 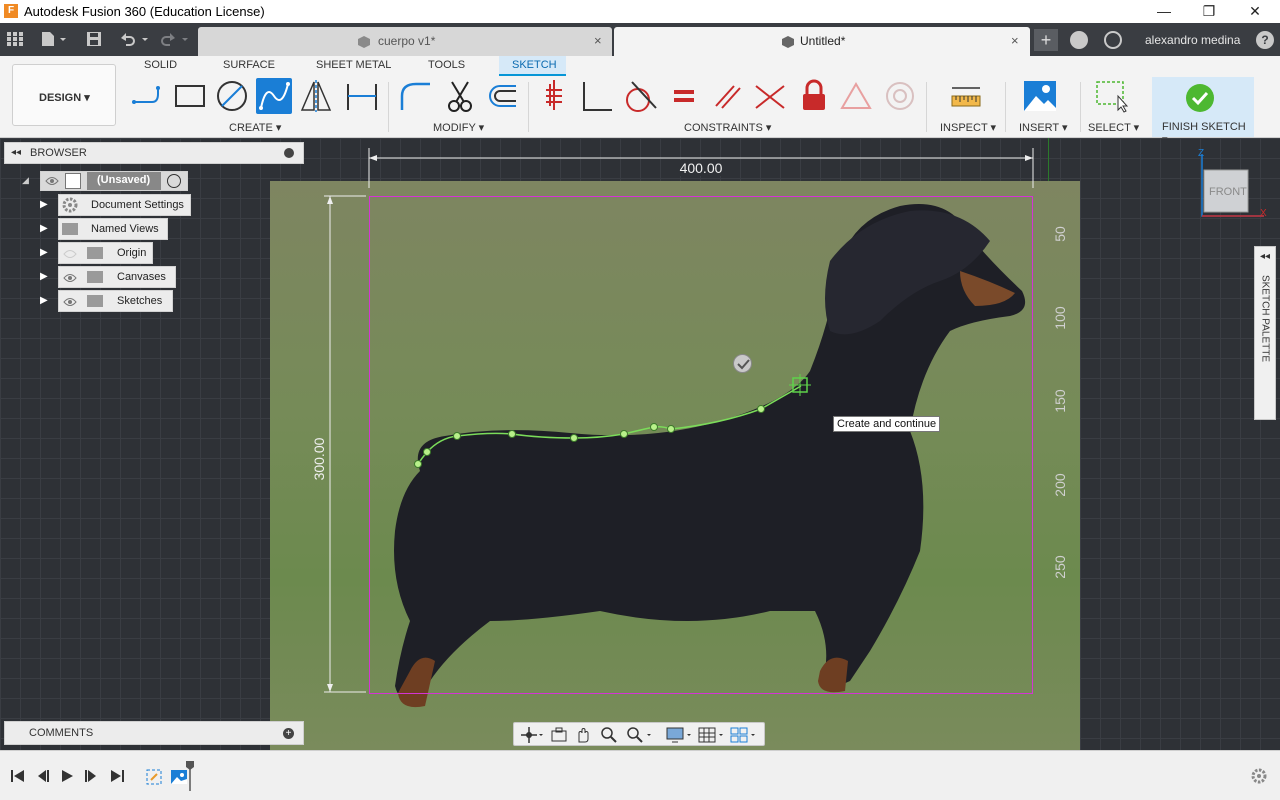 What do you see at coordinates (680, 735) in the screenshot?
I see `display-settings-icon` at bounding box center [680, 735].